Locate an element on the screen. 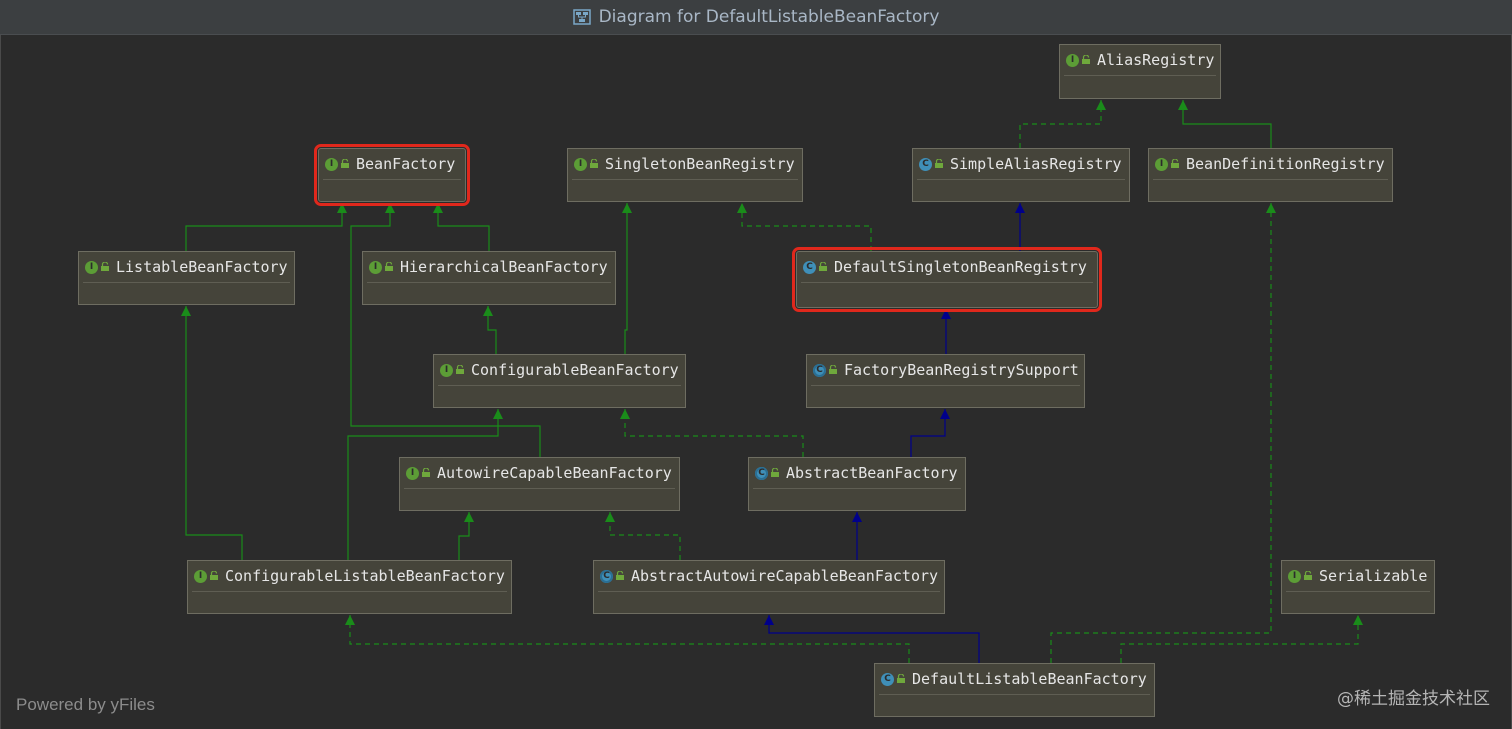  edge-default-singleton-bean-registry-to-simple-alias-registry is located at coordinates (1020, 227).